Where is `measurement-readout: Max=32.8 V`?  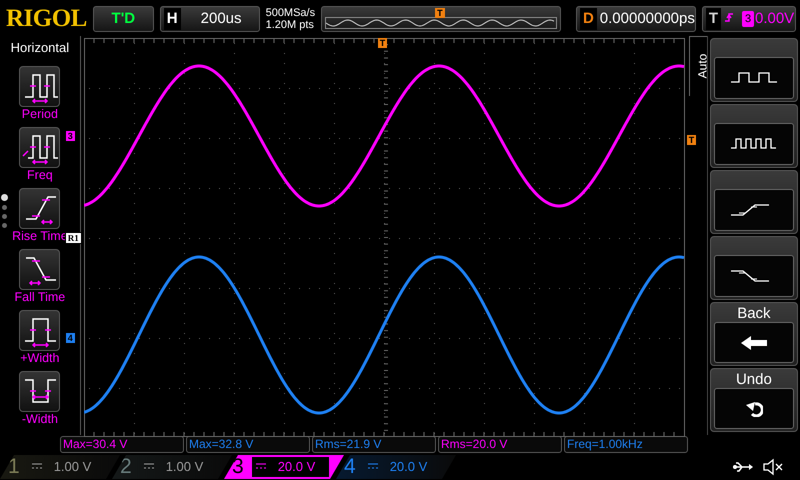 measurement-readout: Max=32.8 V is located at coordinates (248, 444).